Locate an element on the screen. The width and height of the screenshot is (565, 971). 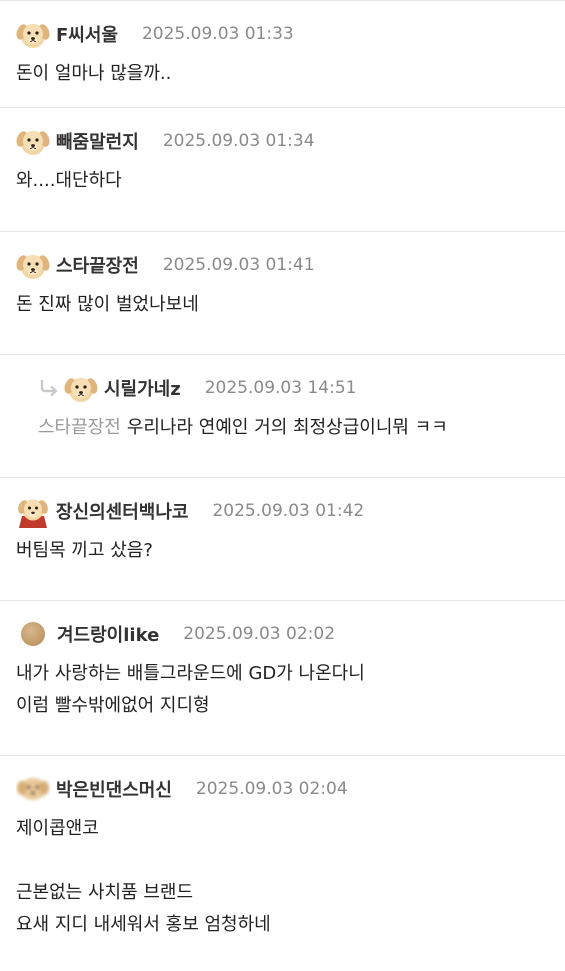
reply-arrow-icon is located at coordinates (49, 388).